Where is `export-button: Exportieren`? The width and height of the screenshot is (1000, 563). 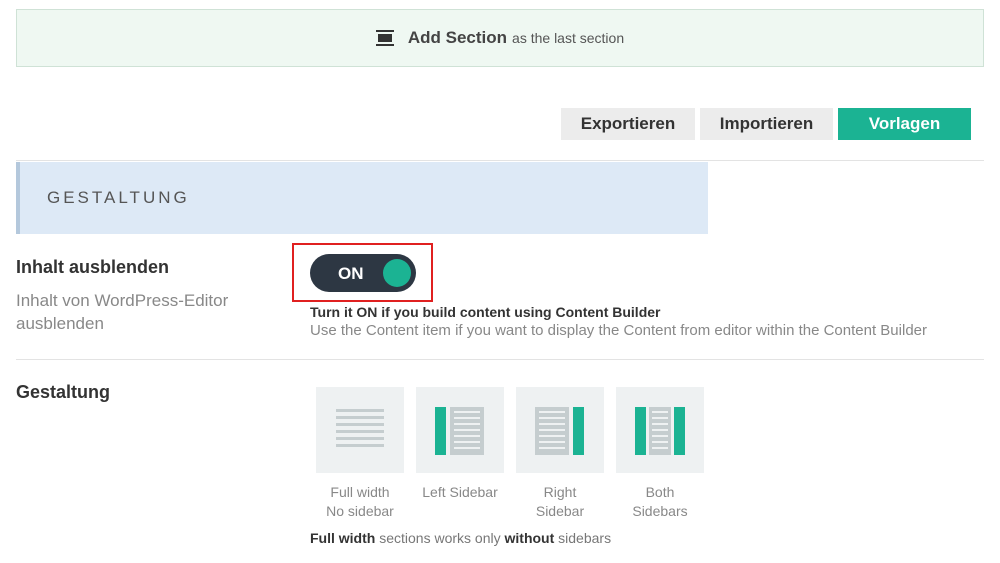
export-button: Exportieren is located at coordinates (628, 124).